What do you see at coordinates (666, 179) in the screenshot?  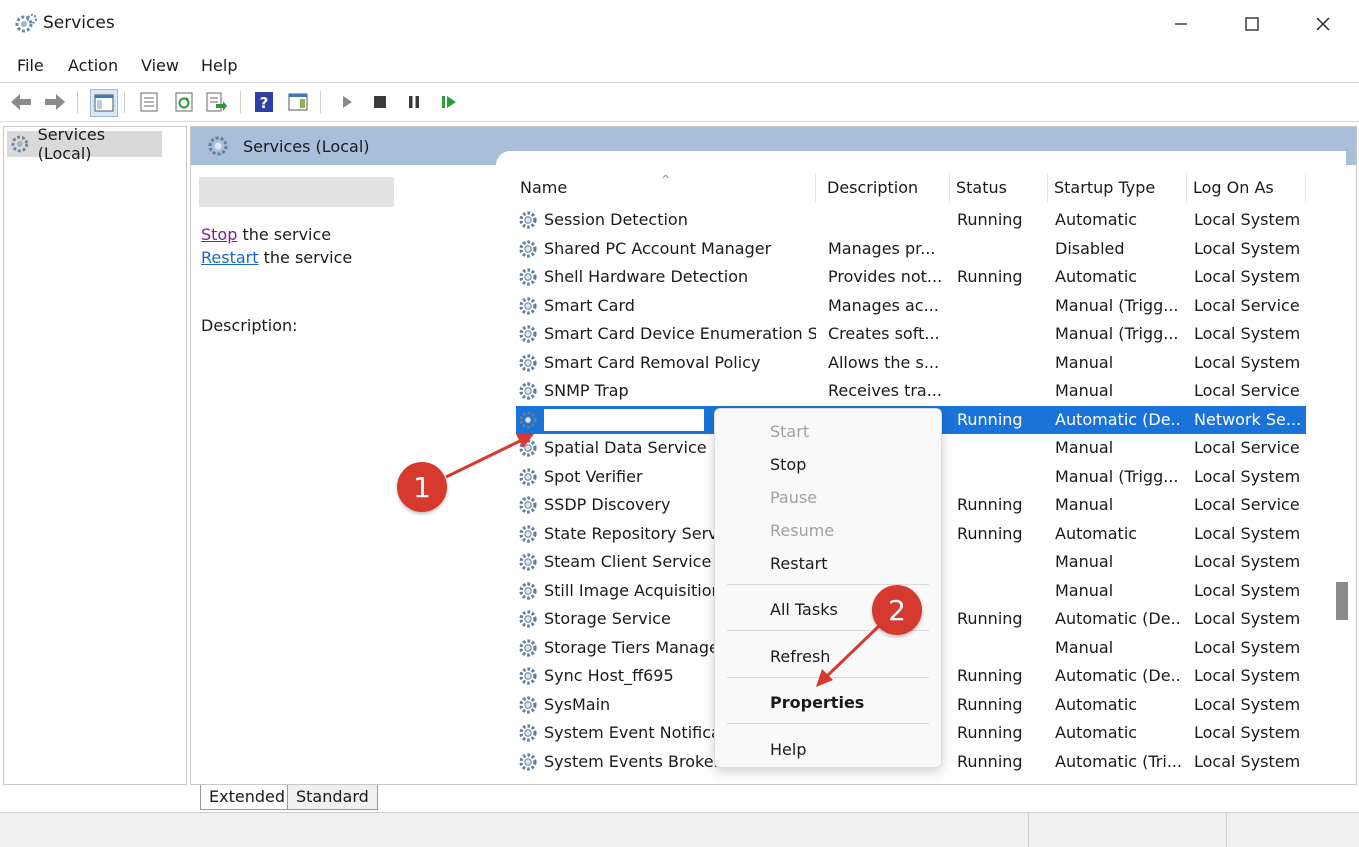 I see `sort-ascending-icon: ^` at bounding box center [666, 179].